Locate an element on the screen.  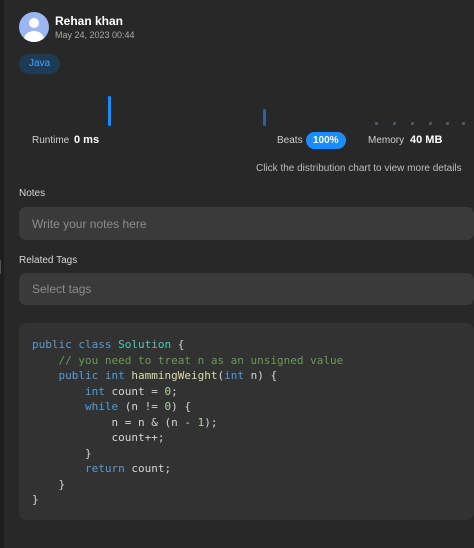
code-line: public class Solution { is located at coordinates (253, 345).